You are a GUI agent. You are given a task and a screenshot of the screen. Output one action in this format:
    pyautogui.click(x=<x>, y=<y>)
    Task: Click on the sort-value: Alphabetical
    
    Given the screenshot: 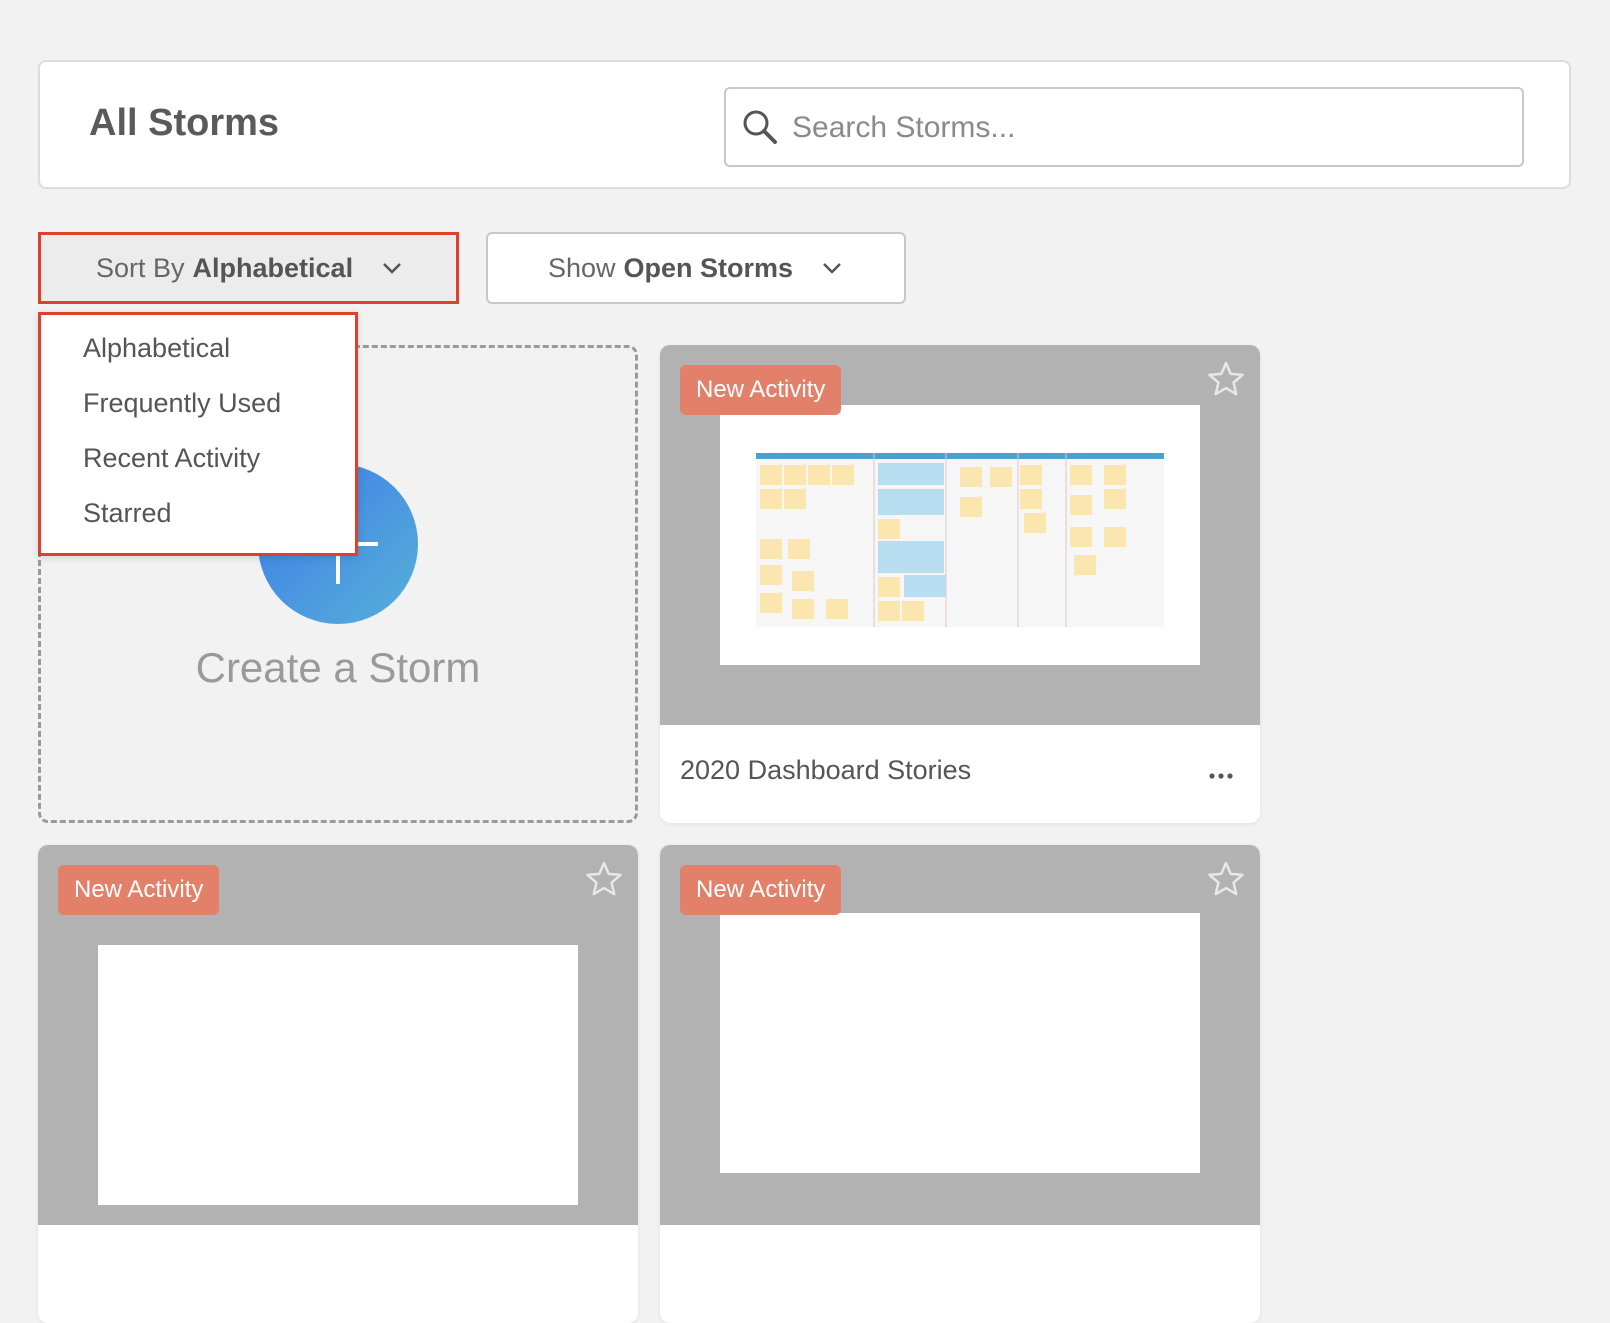 What is the action you would take?
    pyautogui.click(x=273, y=267)
    